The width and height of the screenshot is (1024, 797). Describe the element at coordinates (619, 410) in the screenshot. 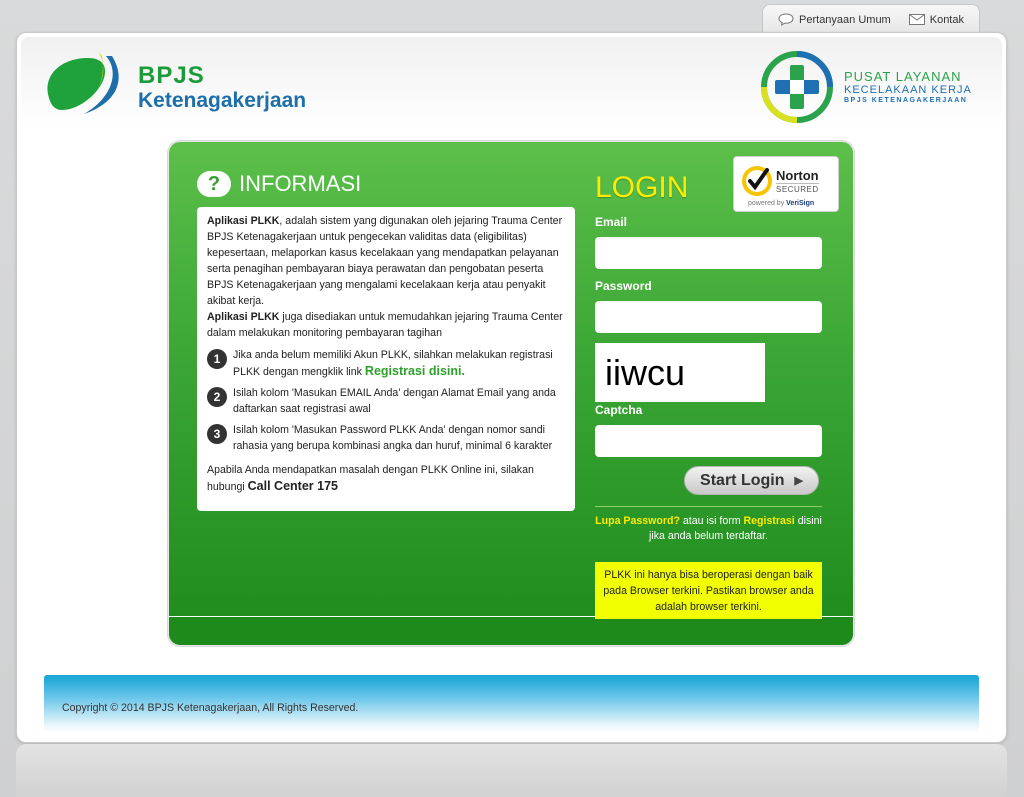

I see `captcha-label: Captcha` at that location.